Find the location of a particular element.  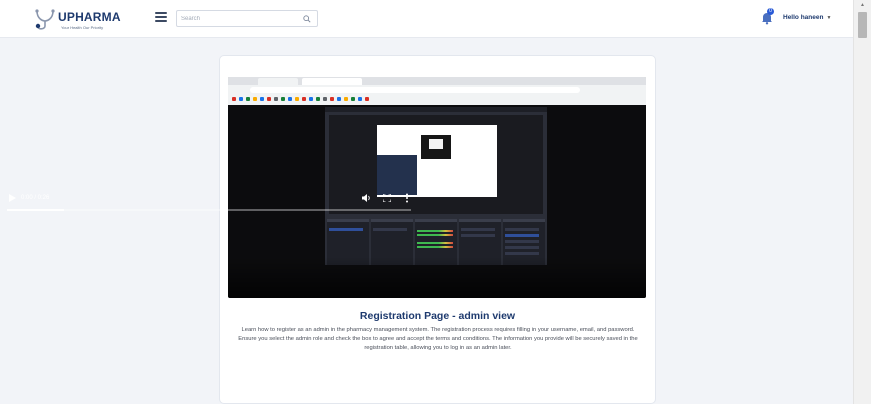

search-input is located at coordinates (238, 19).